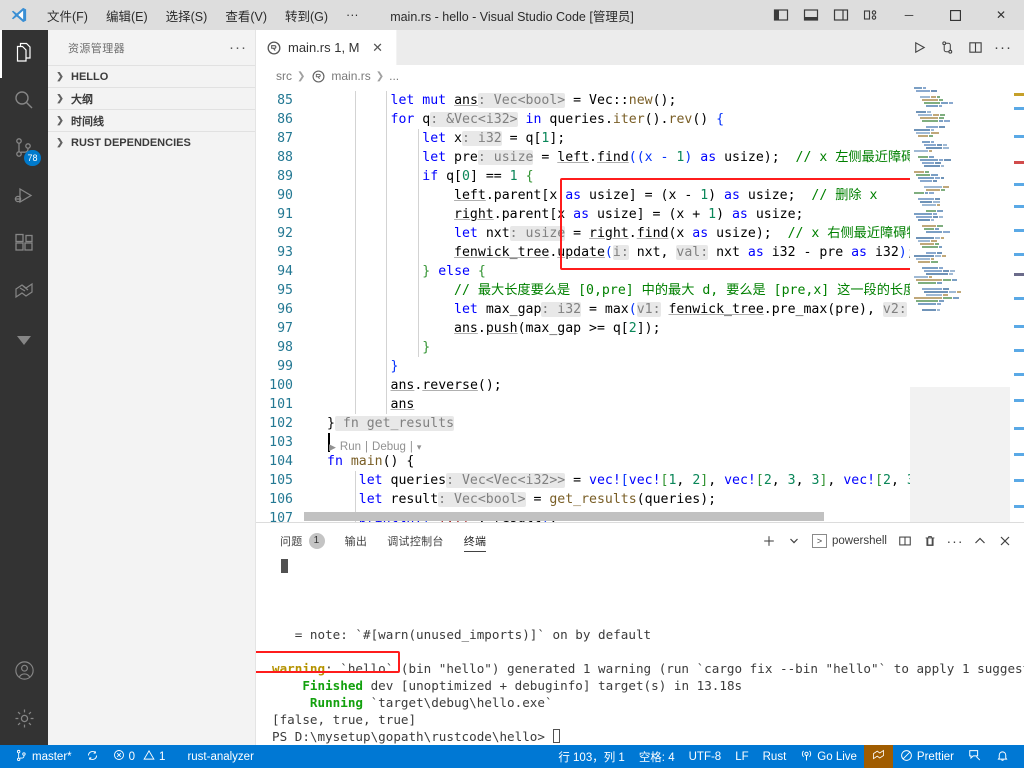 Image resolution: width=1024 pixels, height=768 pixels. What do you see at coordinates (151, 98) in the screenshot?
I see `sidebar-section-outline: ❯ 大纲` at bounding box center [151, 98].